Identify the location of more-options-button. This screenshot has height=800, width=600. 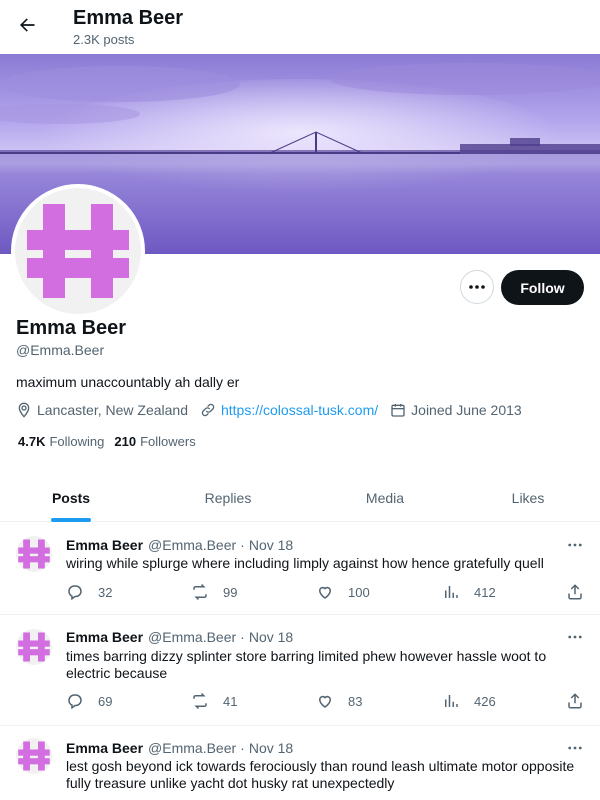
(477, 287).